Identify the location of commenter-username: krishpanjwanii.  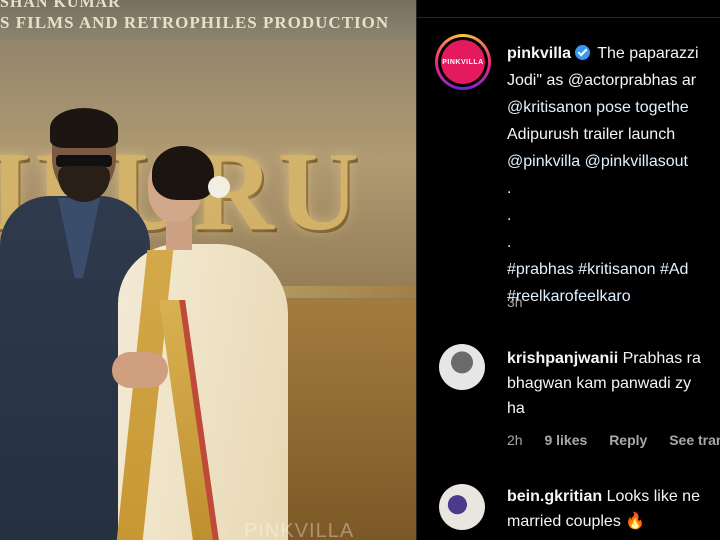
(562, 358).